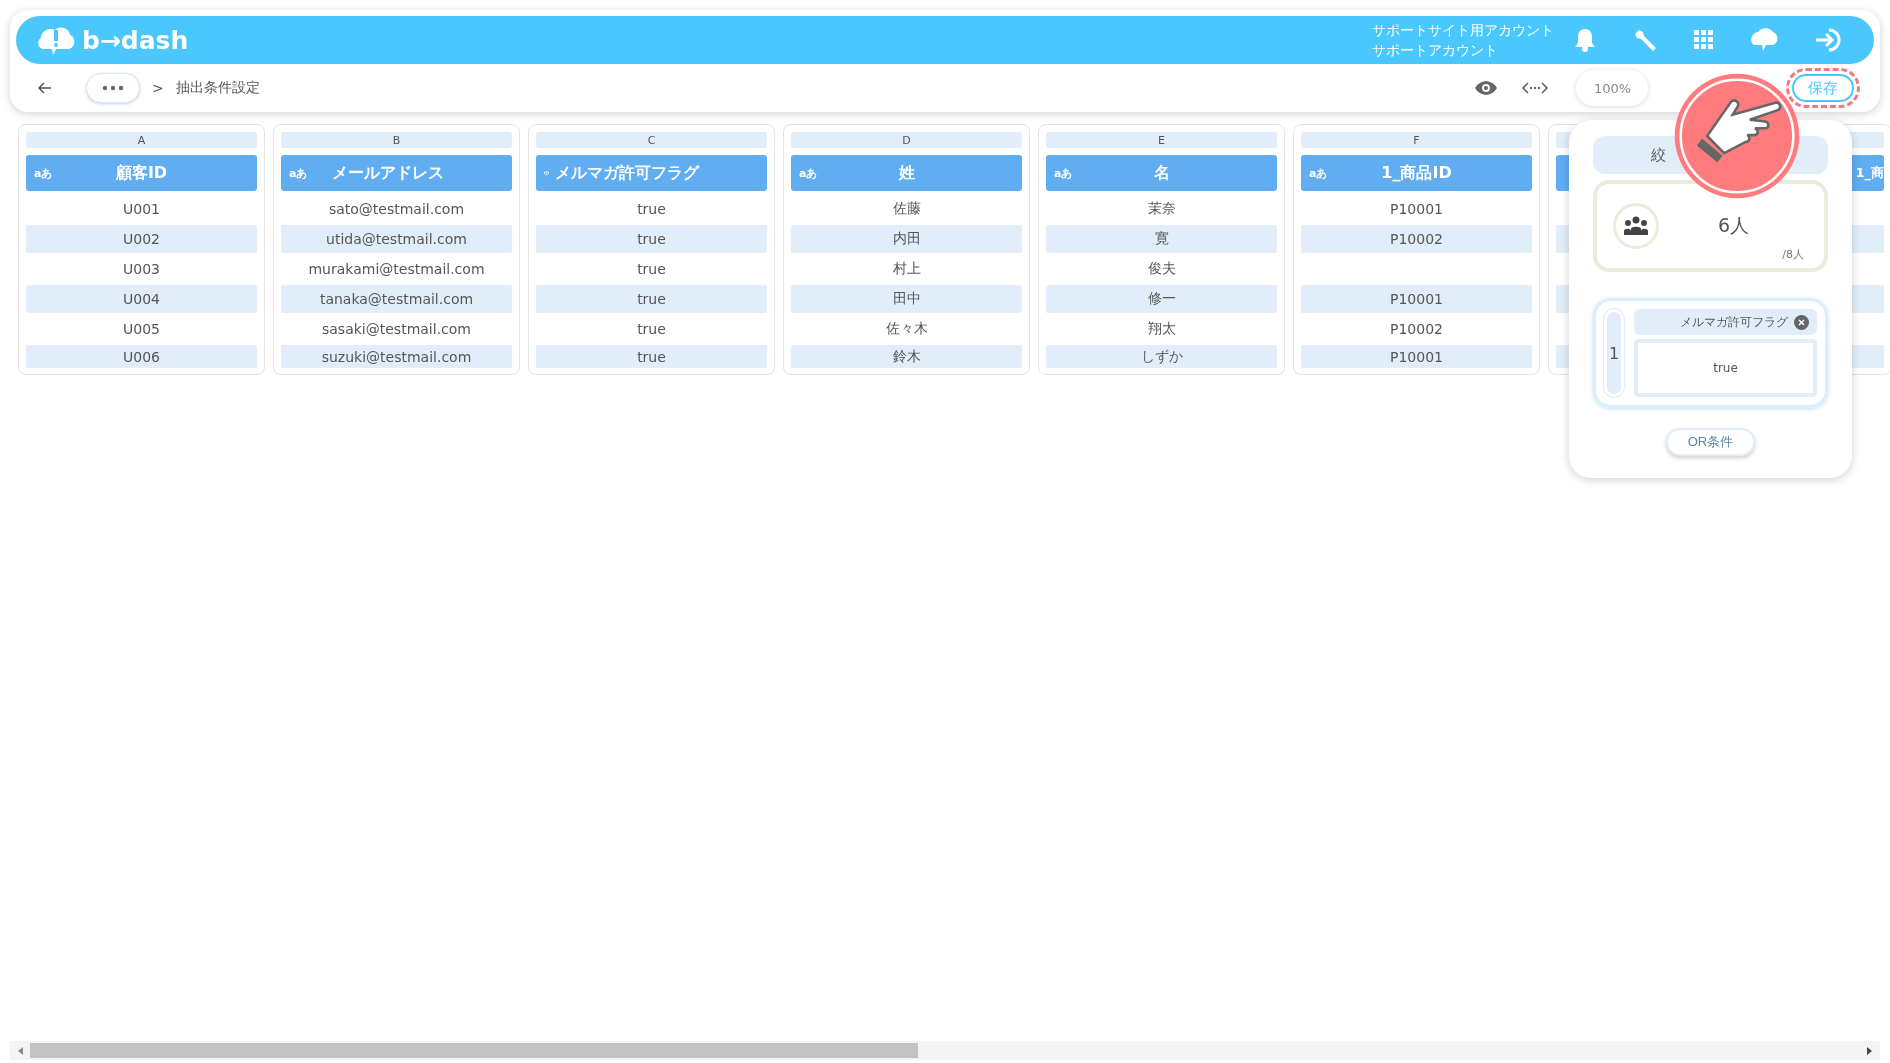 This screenshot has width=1890, height=1063. I want to click on bell-icon, so click(1585, 40).